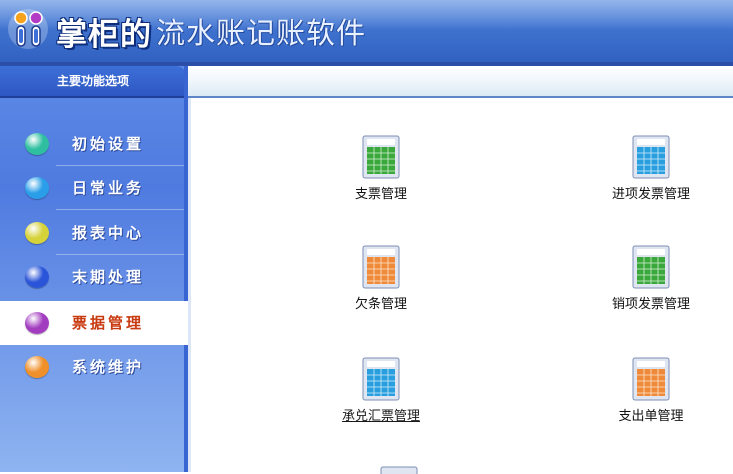 This screenshot has height=474, width=733. I want to click on sidebar-item-label: 票据管理, so click(108, 323).